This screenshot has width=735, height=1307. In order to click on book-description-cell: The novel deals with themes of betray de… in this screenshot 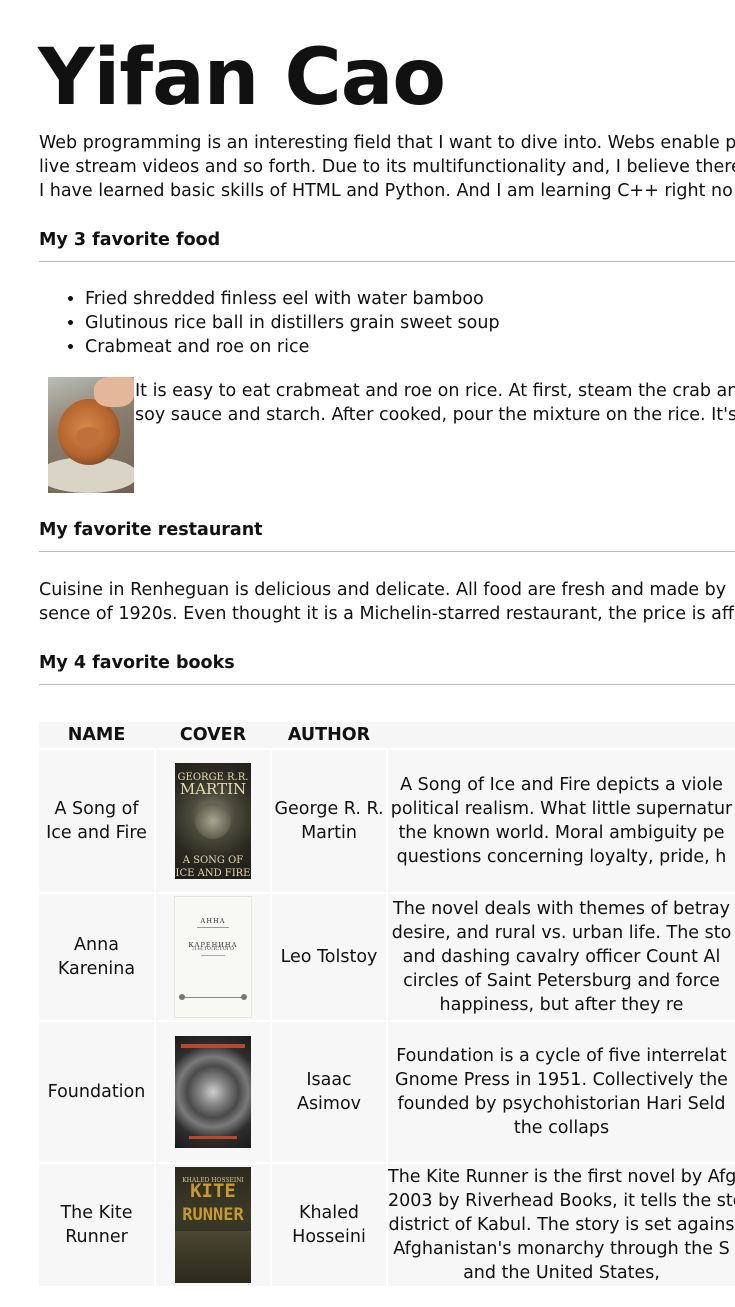, I will do `click(561, 957)`.